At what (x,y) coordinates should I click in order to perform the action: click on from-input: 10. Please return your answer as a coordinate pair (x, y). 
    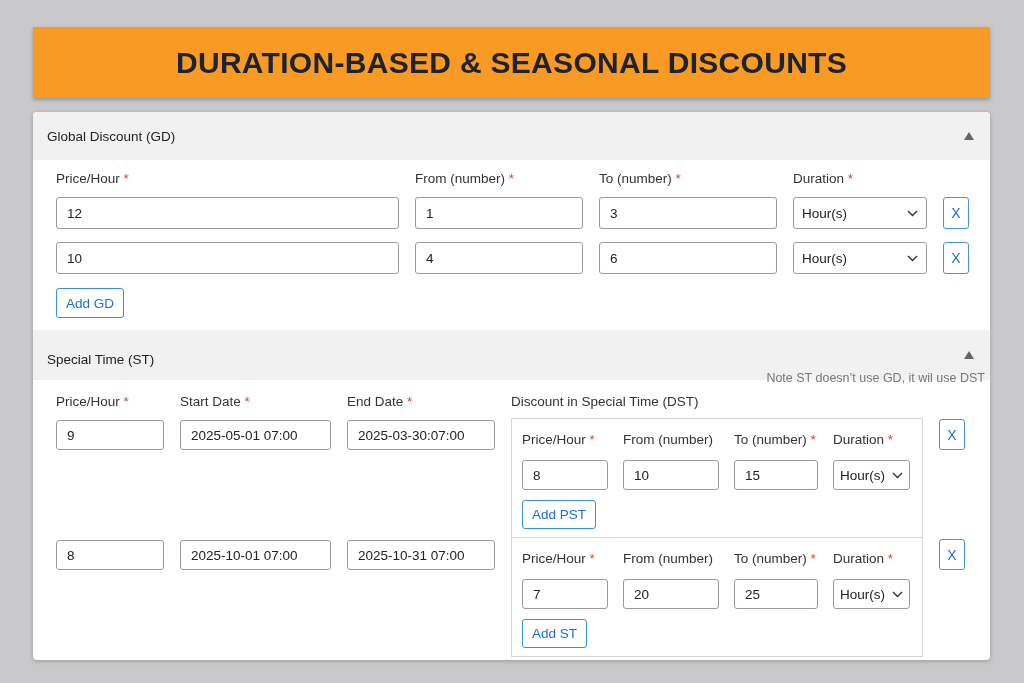
    Looking at the image, I should click on (671, 475).